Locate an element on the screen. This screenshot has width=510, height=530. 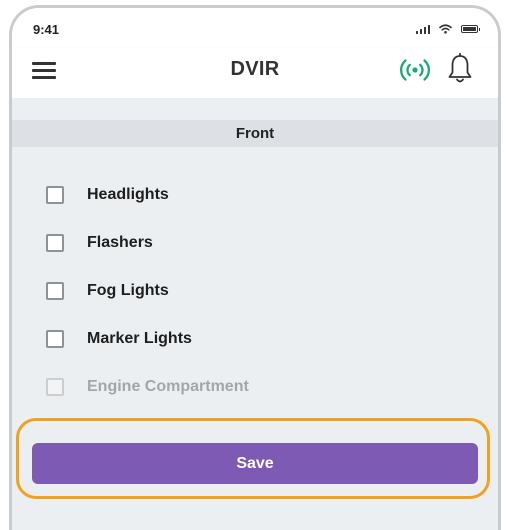
checklist-item-headlights: Headlights is located at coordinates (255, 195).